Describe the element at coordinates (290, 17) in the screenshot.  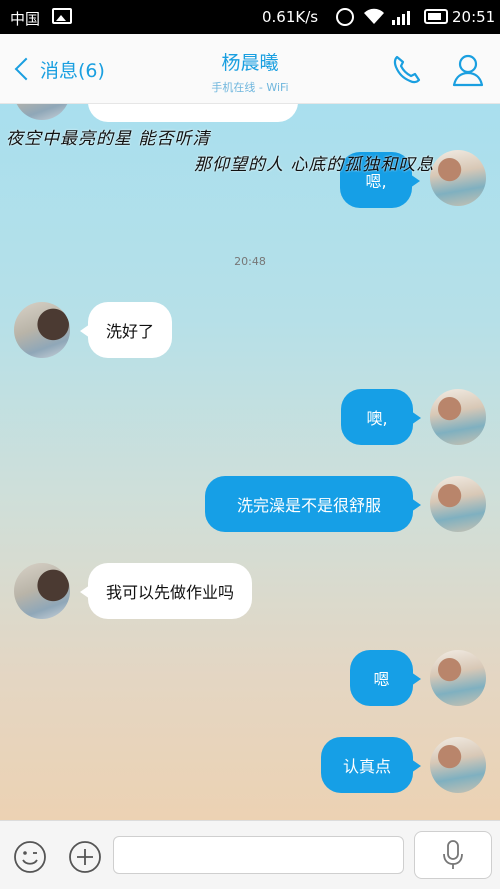
I see `network-speed: 0.61K/s` at that location.